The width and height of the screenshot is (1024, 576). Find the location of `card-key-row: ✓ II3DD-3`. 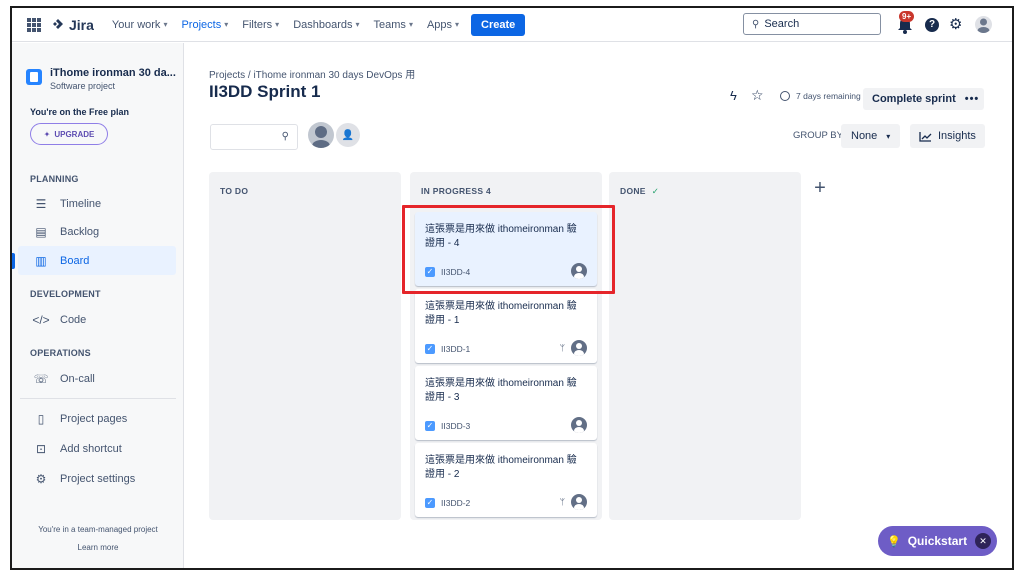

card-key-row: ✓ II3DD-3 is located at coordinates (447, 426).